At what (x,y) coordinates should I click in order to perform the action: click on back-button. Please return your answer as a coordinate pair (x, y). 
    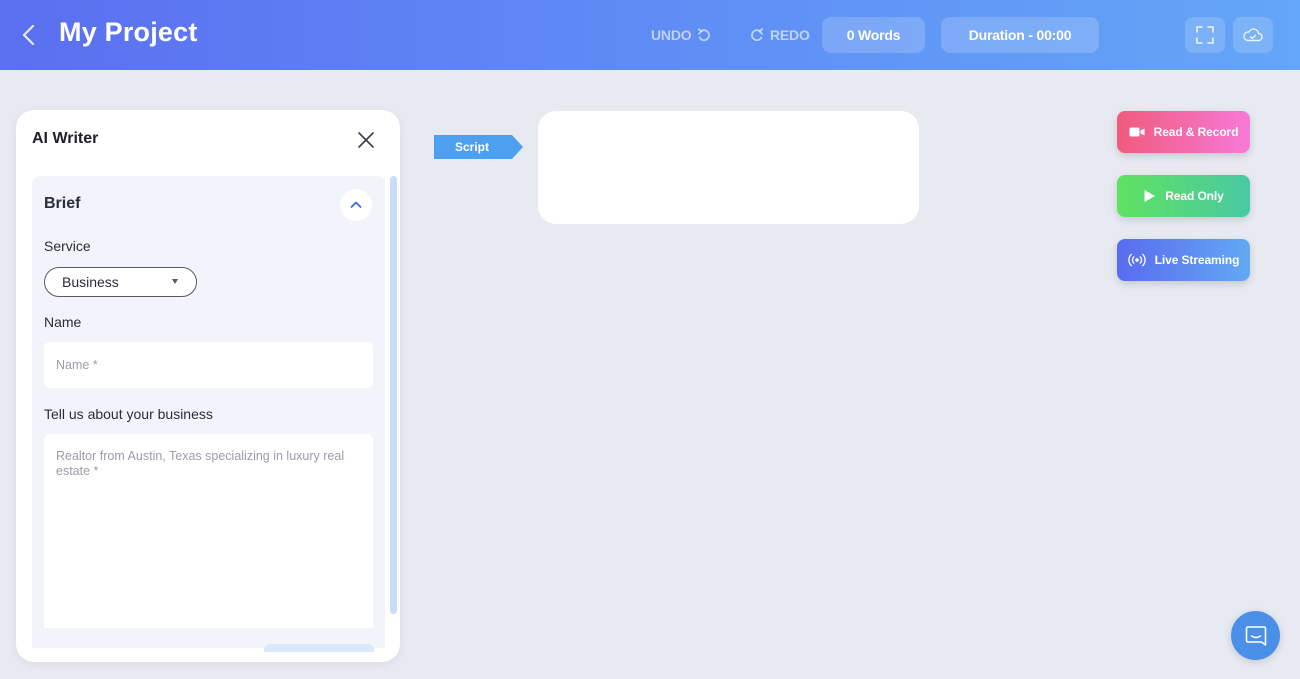
    Looking at the image, I should click on (29, 35).